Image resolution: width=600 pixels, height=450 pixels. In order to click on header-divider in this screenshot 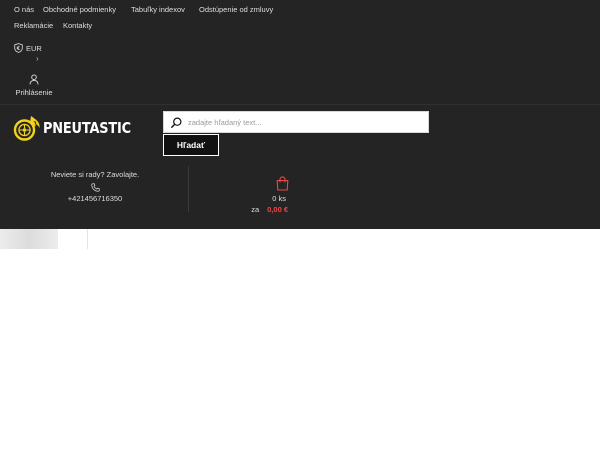, I will do `click(300, 104)`.